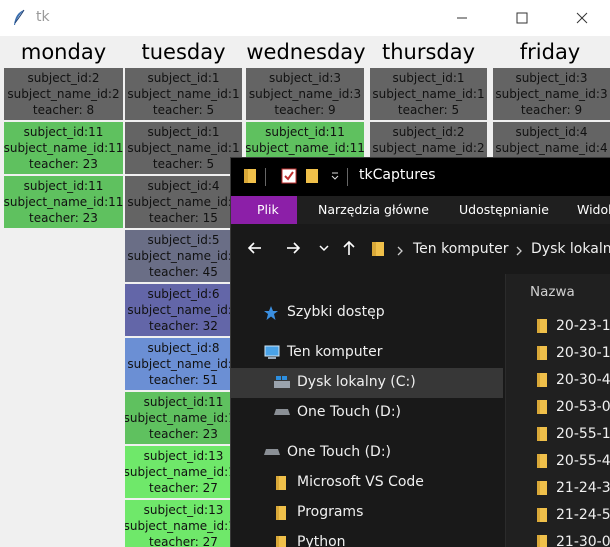  What do you see at coordinates (583, 353) in the screenshot?
I see `file-name: 20-30-11` at bounding box center [583, 353].